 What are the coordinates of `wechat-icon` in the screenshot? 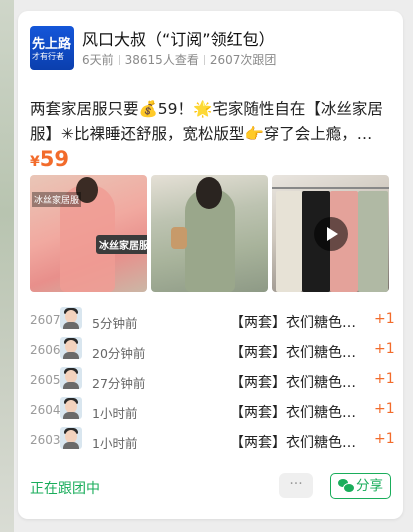 It's located at (346, 486).